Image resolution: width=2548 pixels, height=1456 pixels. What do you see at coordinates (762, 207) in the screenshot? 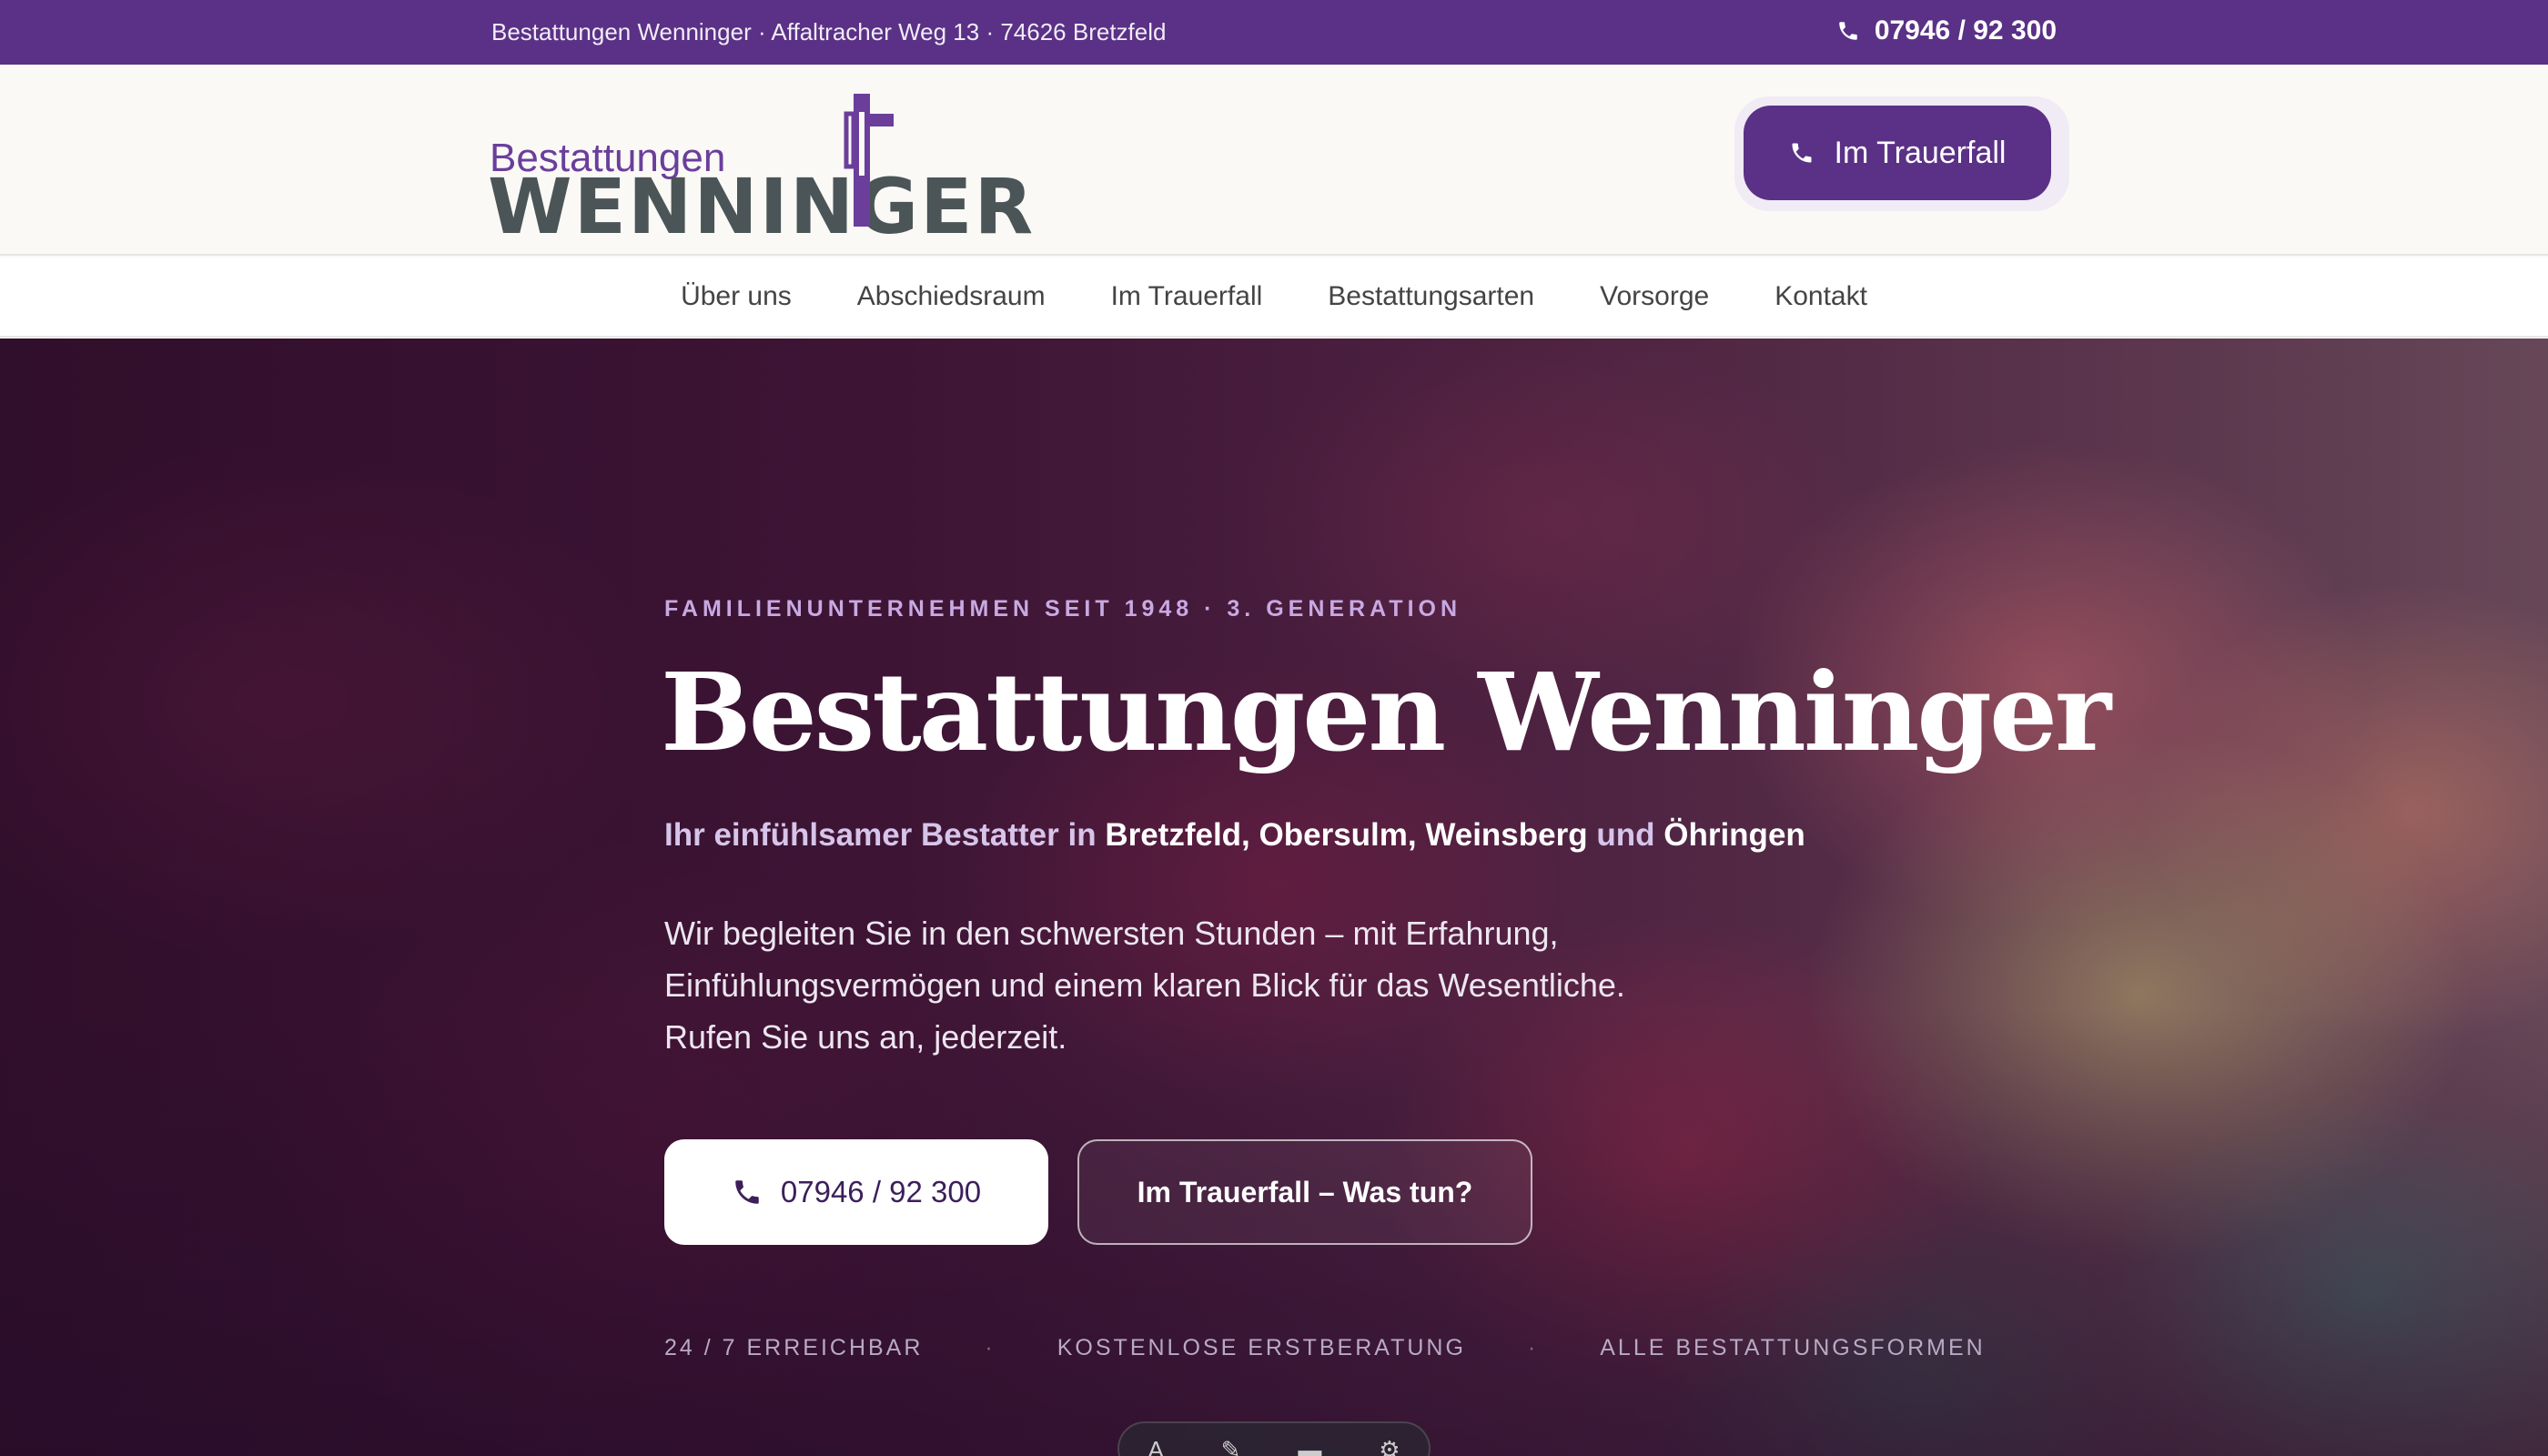
I see `logo-main-text: WENNINGER` at bounding box center [762, 207].